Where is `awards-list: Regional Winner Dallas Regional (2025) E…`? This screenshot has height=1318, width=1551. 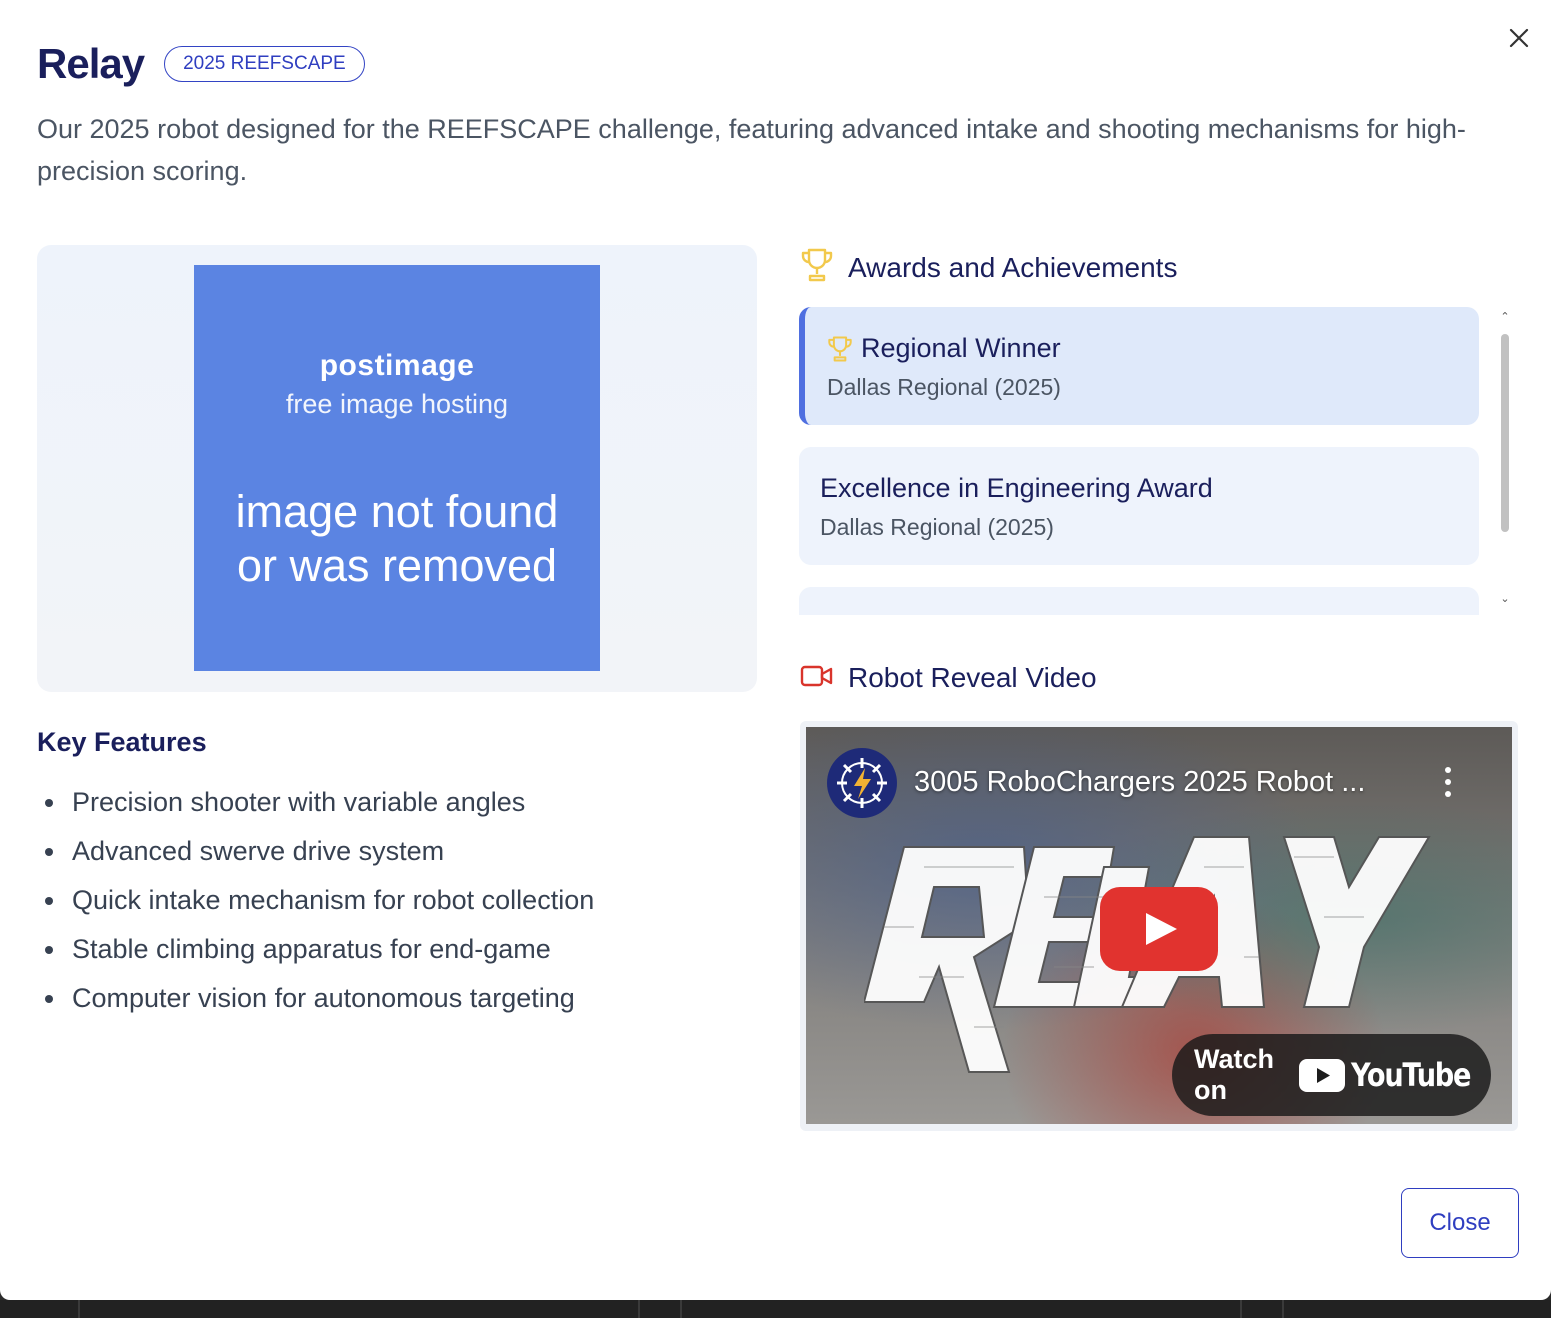 awards-list: Regional Winner Dallas Regional (2025) E… is located at coordinates (1139, 461).